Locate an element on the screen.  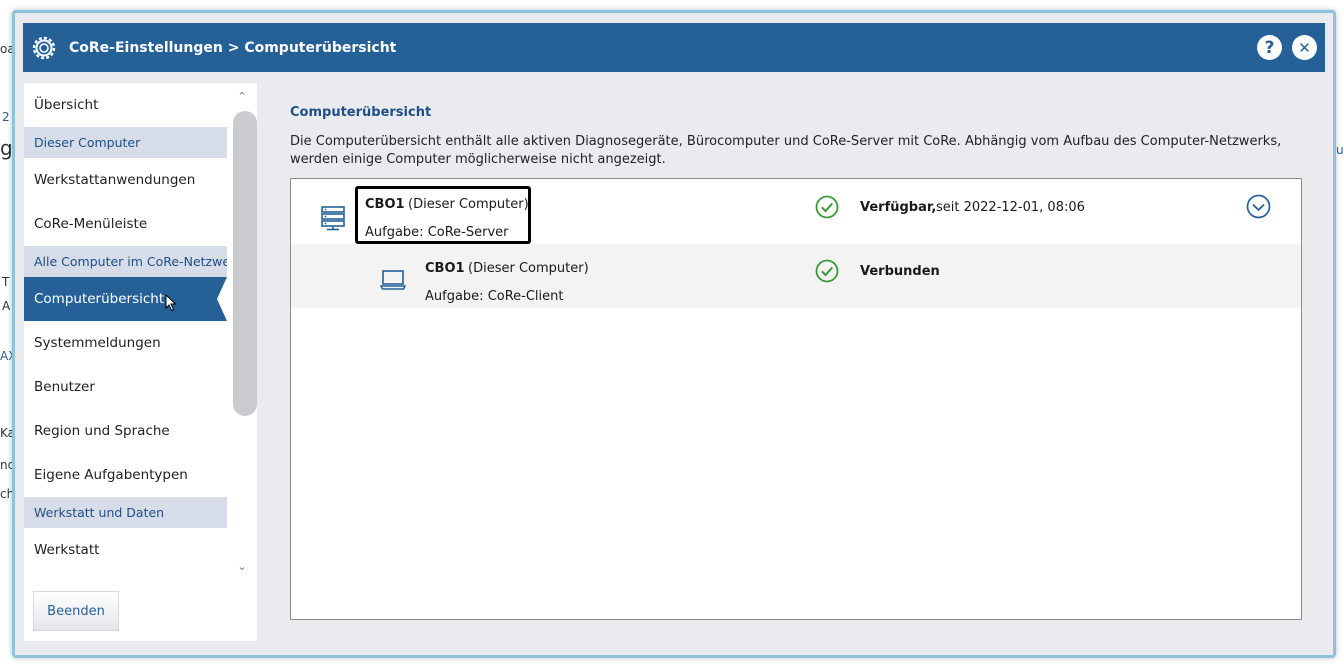
scroll-up-icon: ⌃ is located at coordinates (242, 96).